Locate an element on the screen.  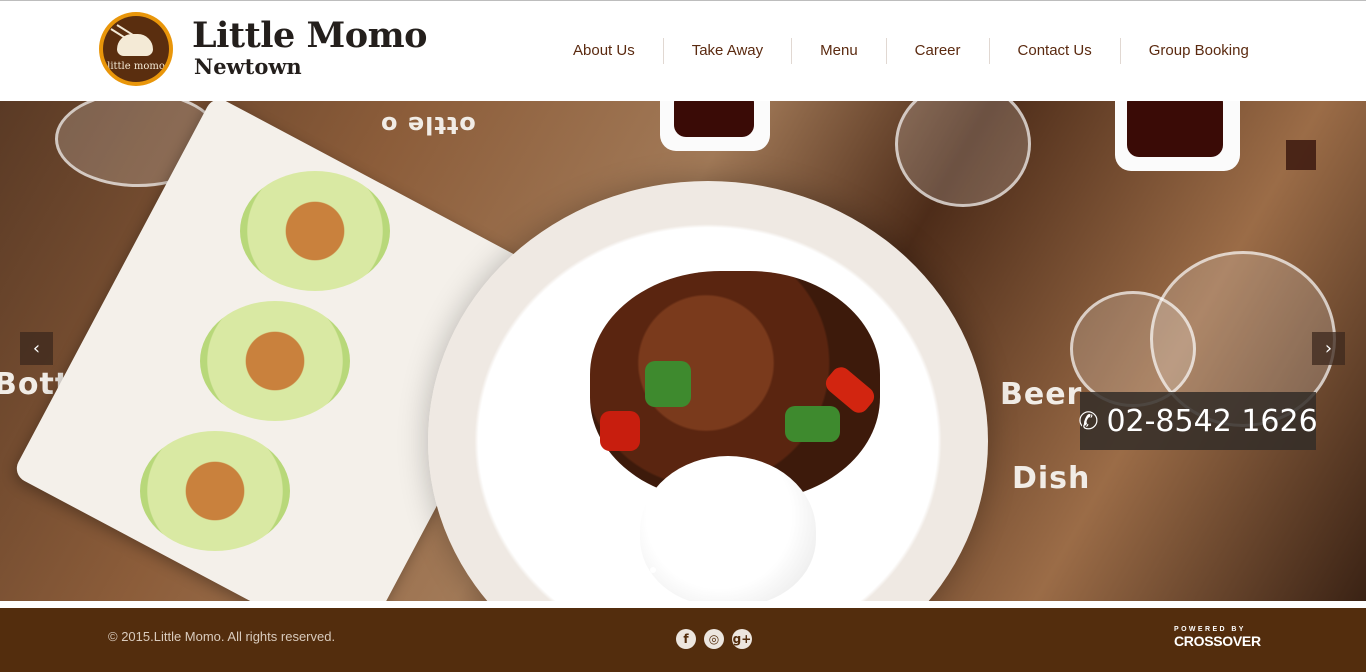
phone-banner: ✆ 02-8542 1626 is located at coordinates (1198, 421).